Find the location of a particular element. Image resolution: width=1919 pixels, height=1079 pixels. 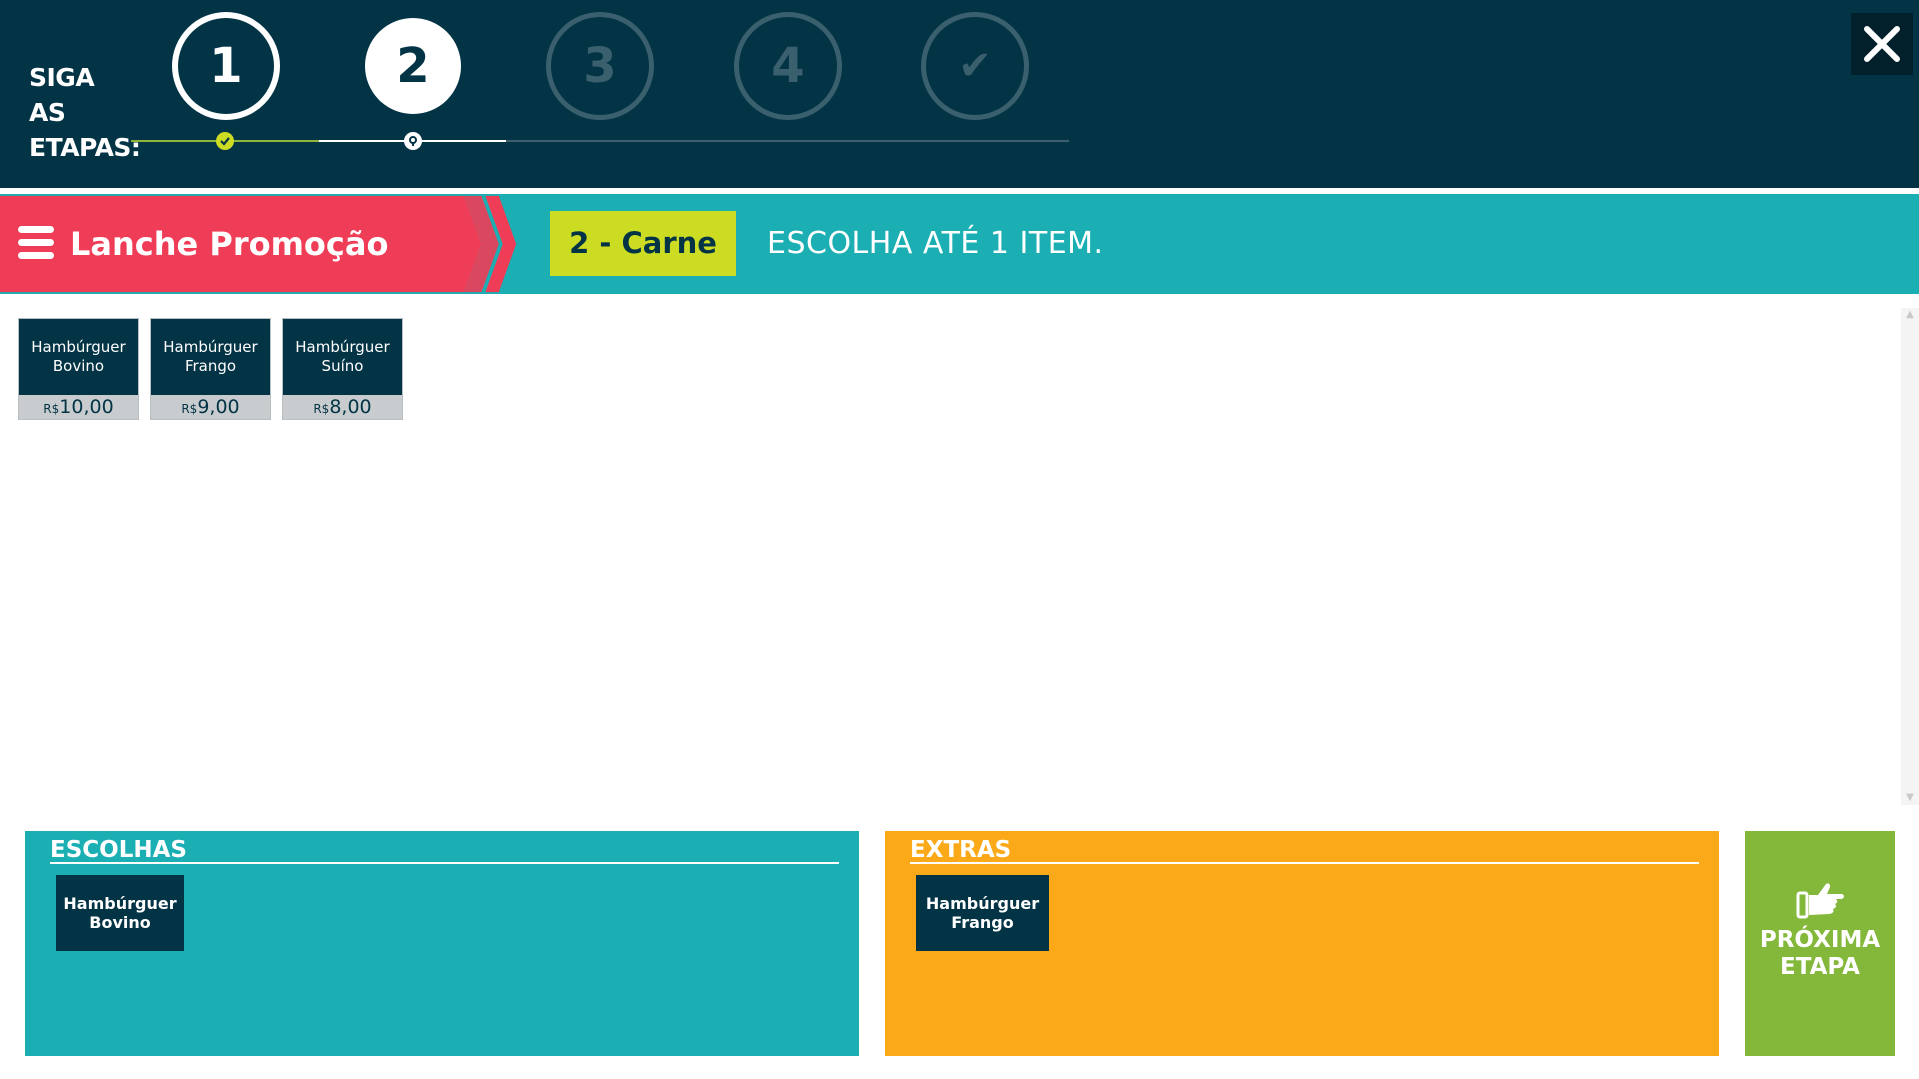

product-name: Hambúrguer Frango is located at coordinates (210, 356).